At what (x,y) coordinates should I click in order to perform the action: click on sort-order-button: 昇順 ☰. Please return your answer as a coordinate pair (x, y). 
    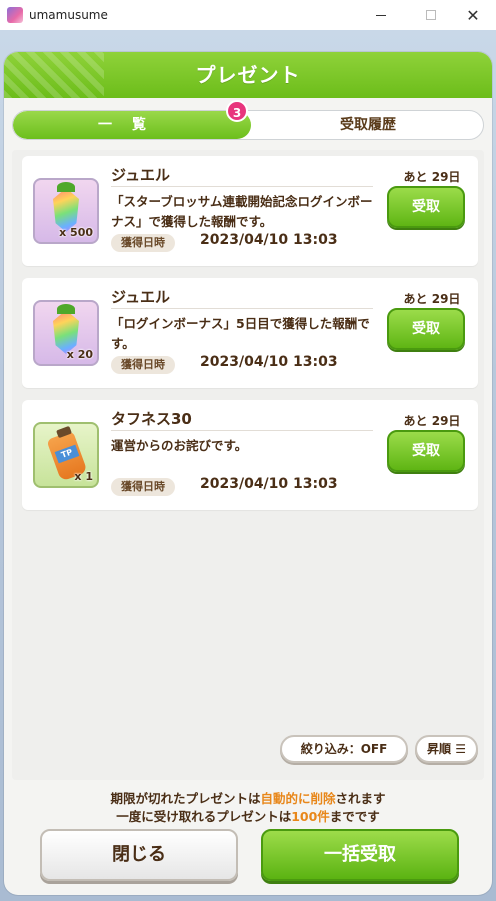
    Looking at the image, I should click on (446, 749).